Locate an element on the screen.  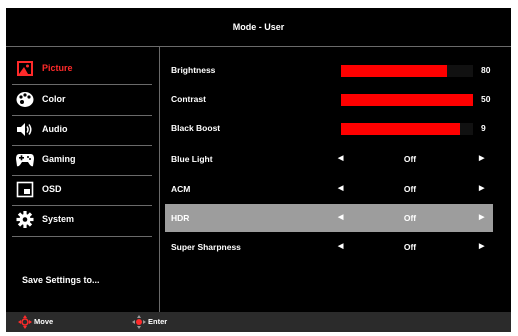
sidebar-item-label: OSD is located at coordinates (52, 189).